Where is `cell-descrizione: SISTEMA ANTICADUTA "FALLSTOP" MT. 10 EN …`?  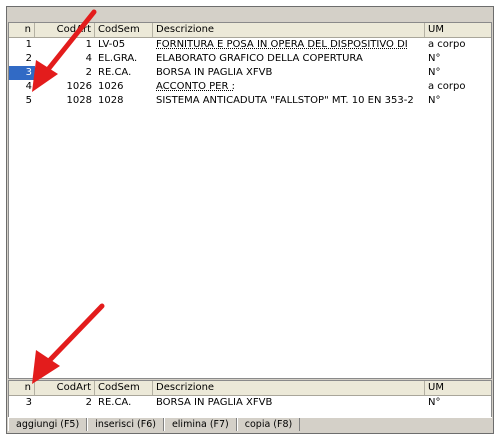
cell-descrizione: SISTEMA ANTICADUTA "FALLSTOP" MT. 10 EN … is located at coordinates (285, 100).